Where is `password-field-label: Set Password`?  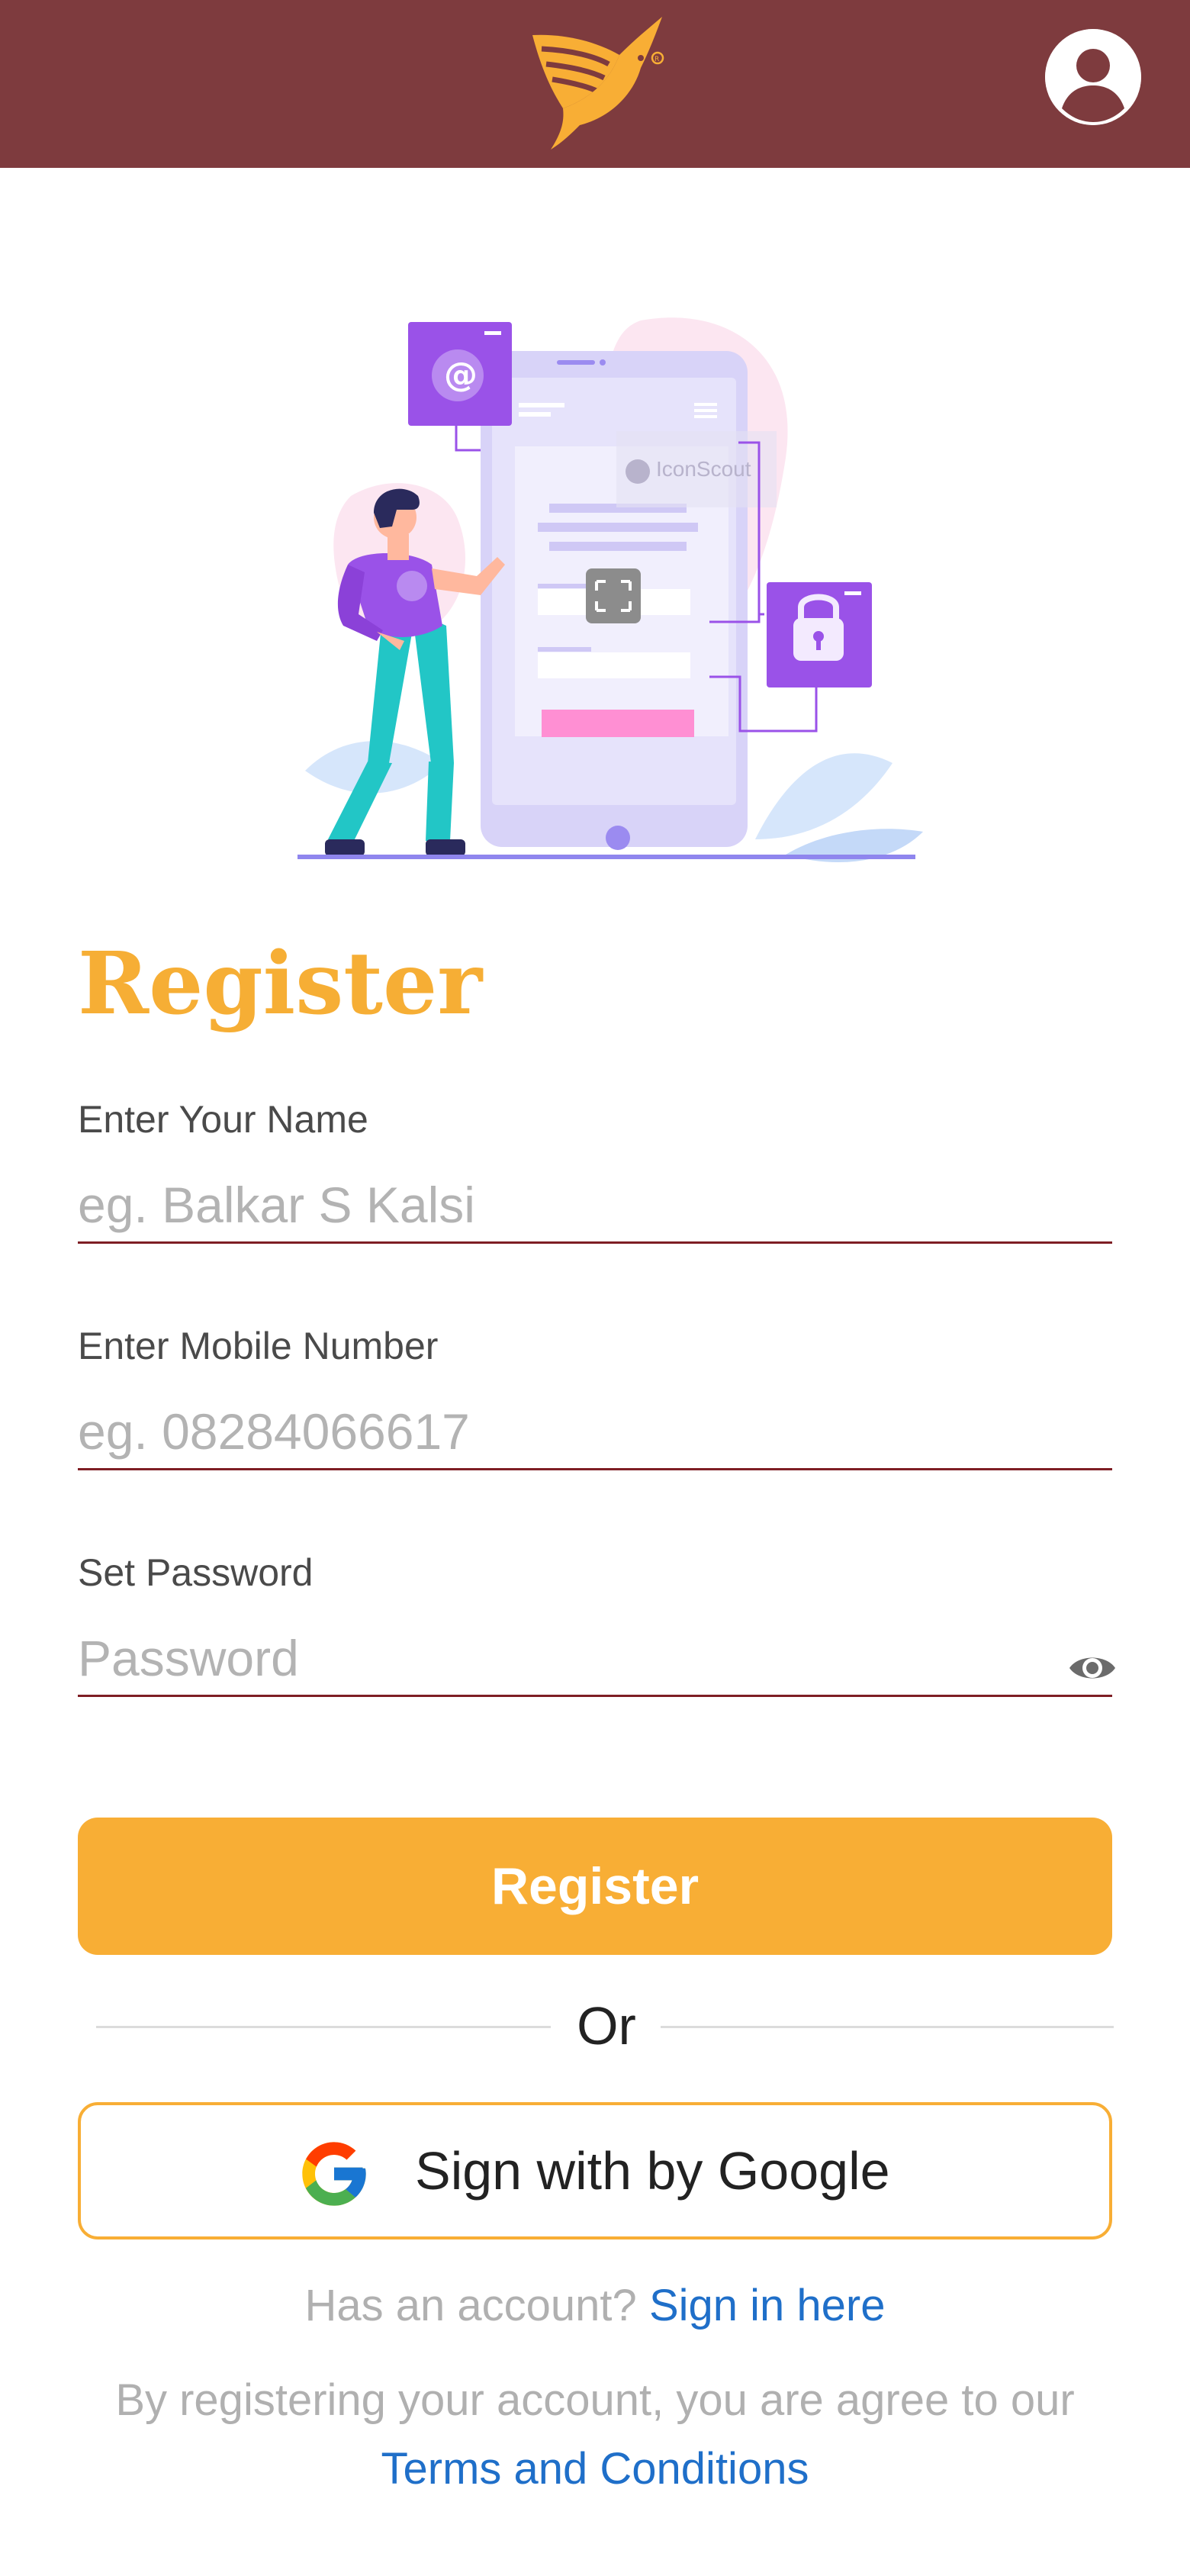 password-field-label: Set Password is located at coordinates (196, 1572).